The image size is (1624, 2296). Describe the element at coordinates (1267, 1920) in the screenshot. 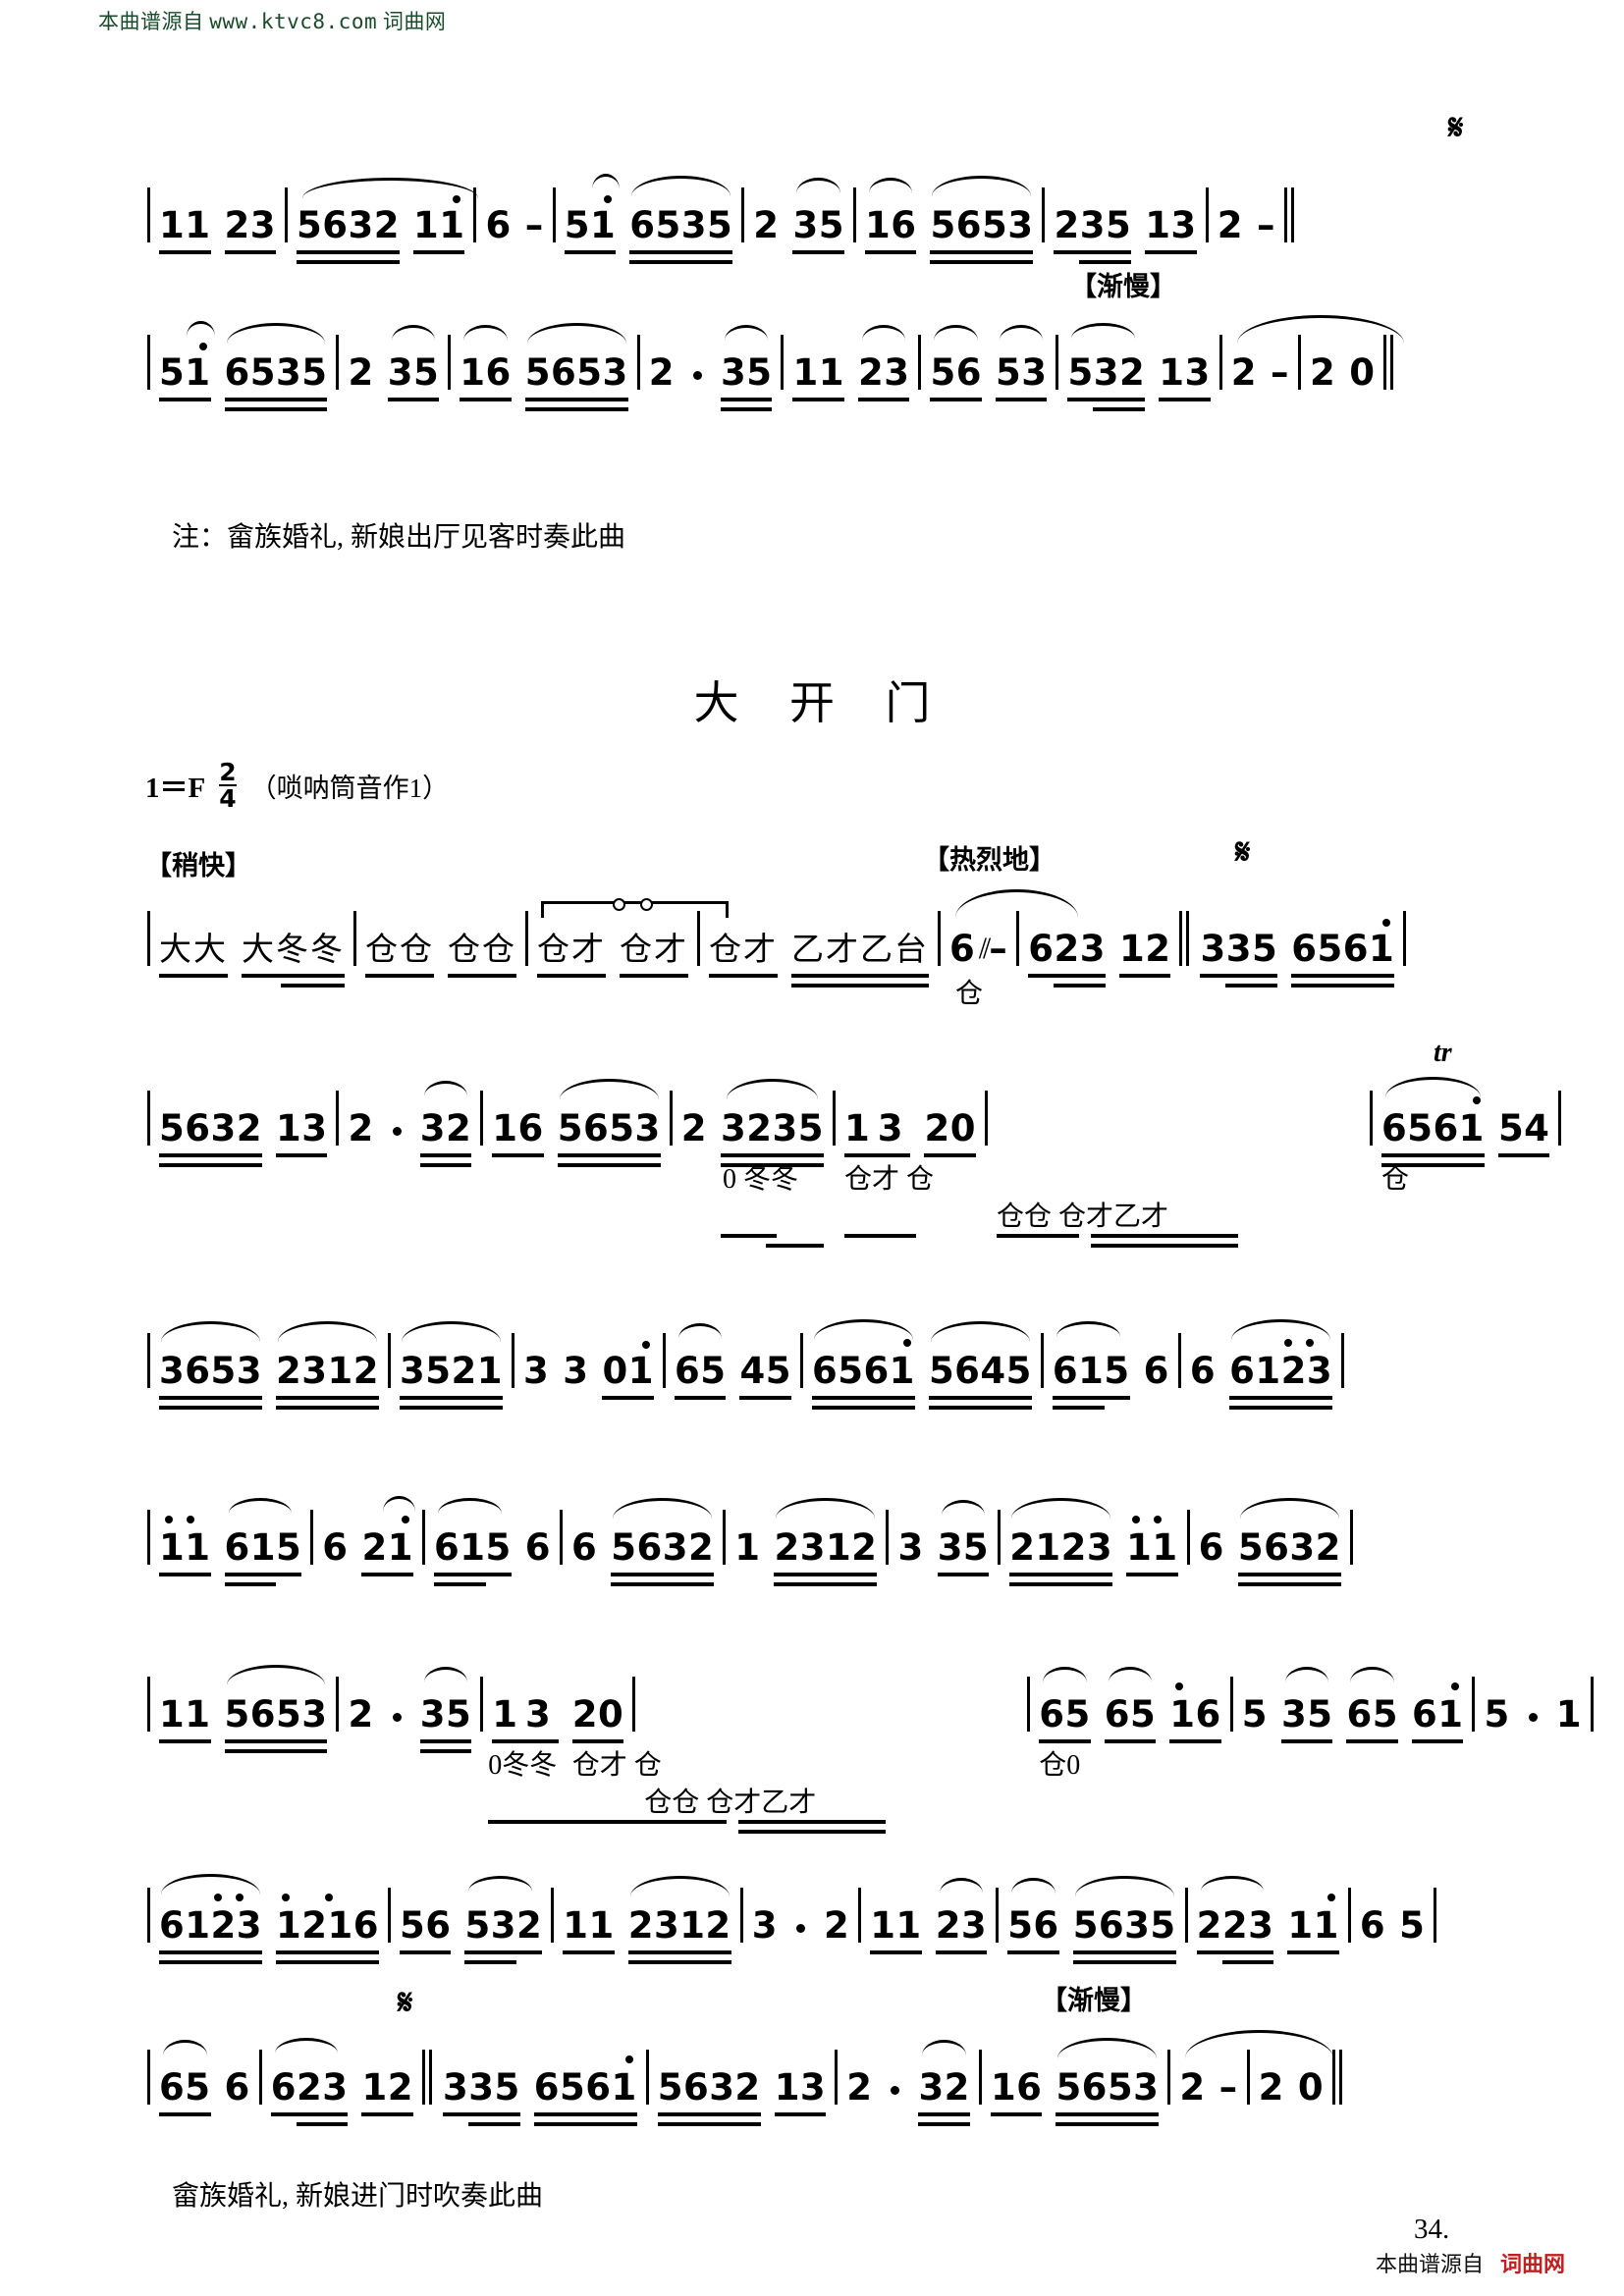

I see `measure: 223 11` at that location.